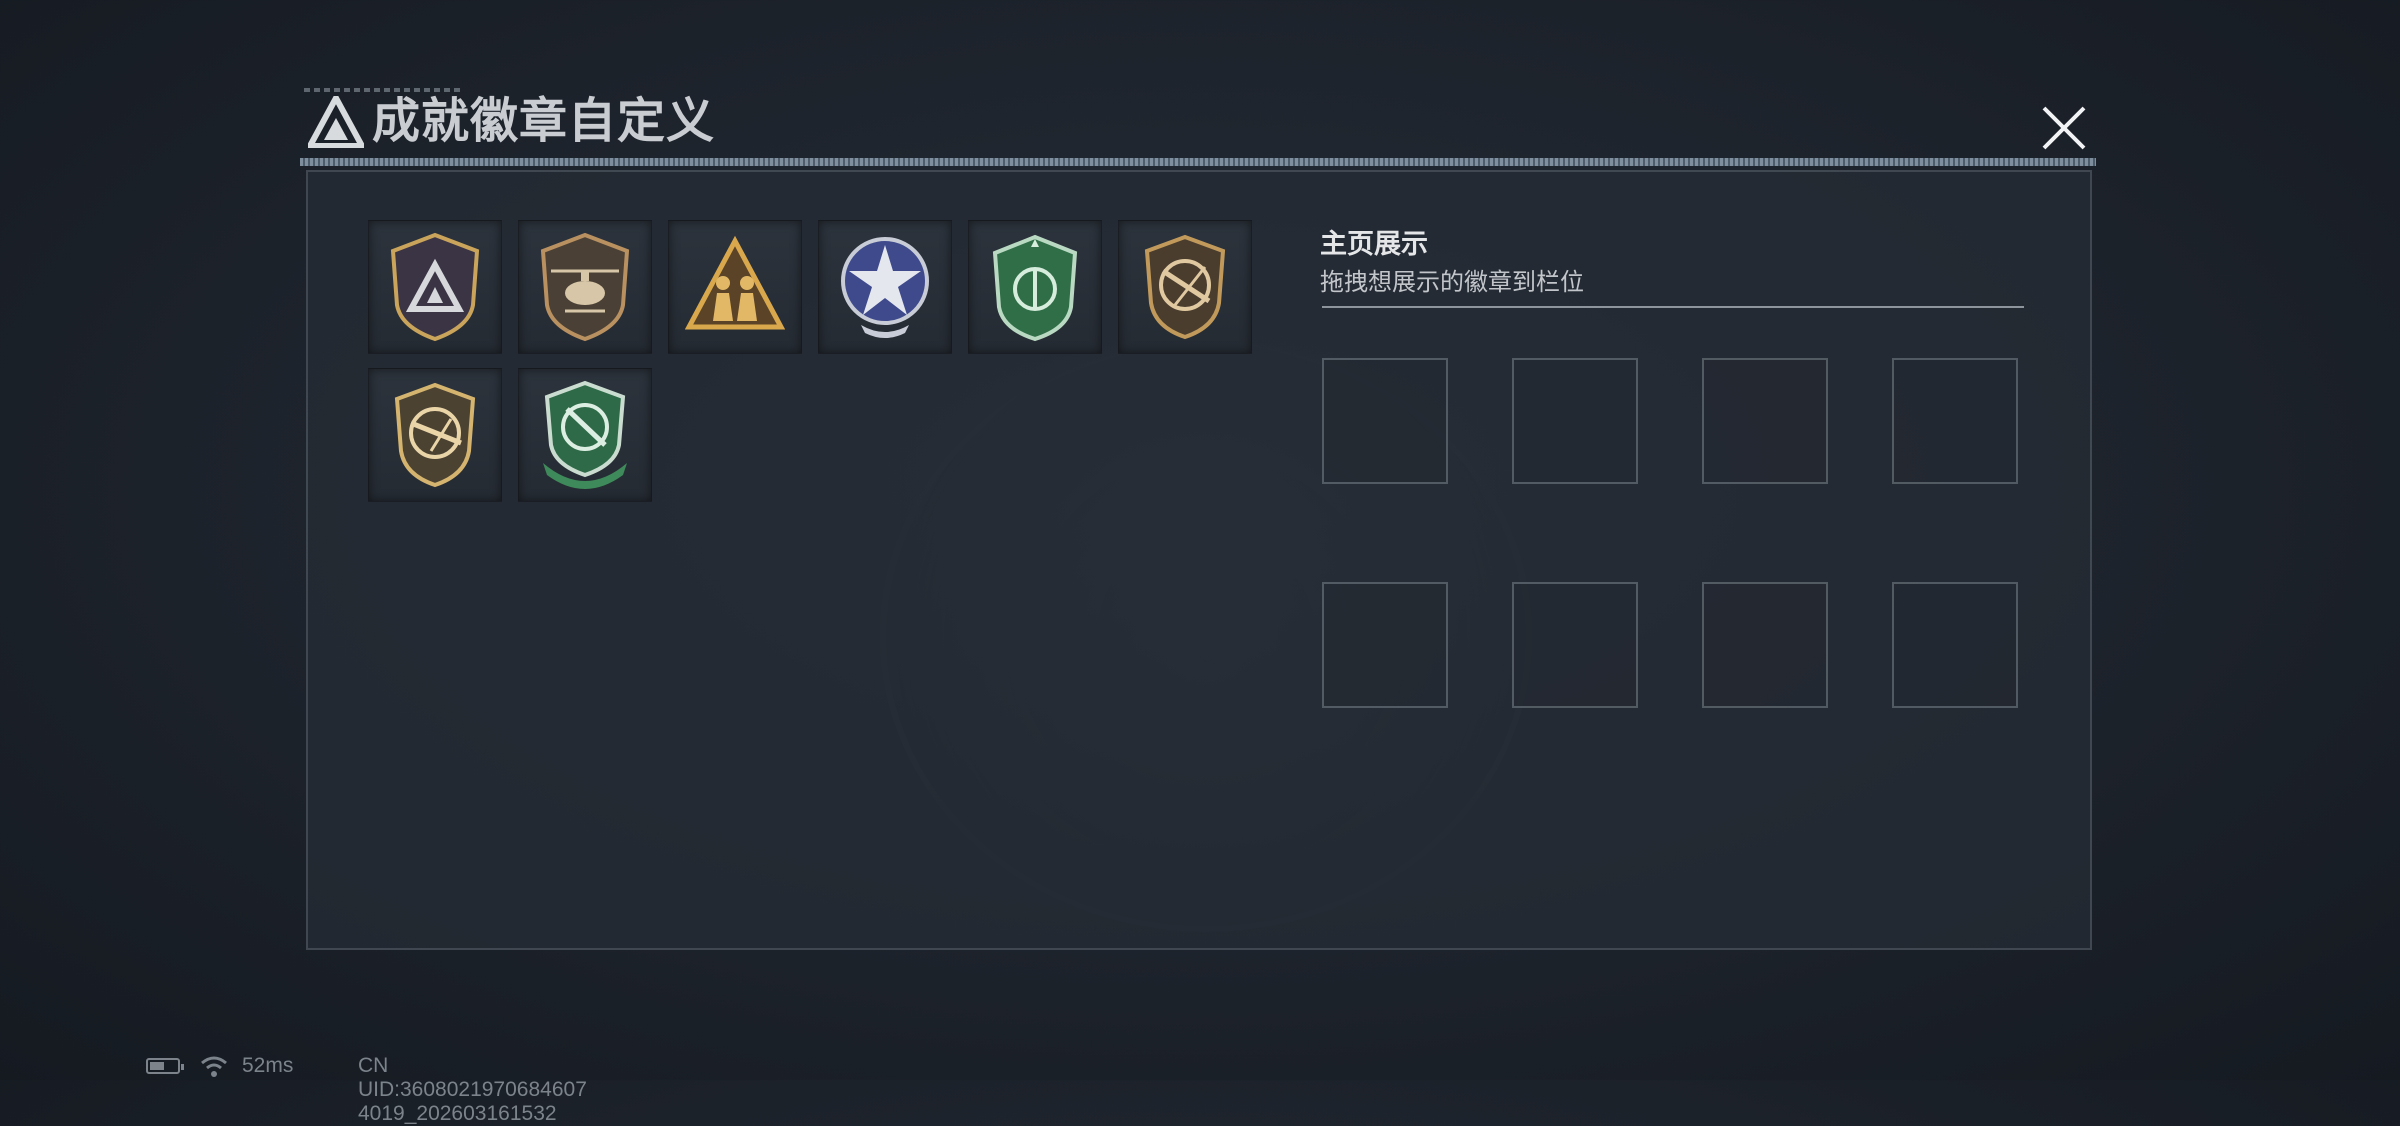 The image size is (2400, 1126). Describe the element at coordinates (1452, 282) in the screenshot. I see `showcase-instruction: 拖拽想展示的徽章到栏位` at that location.